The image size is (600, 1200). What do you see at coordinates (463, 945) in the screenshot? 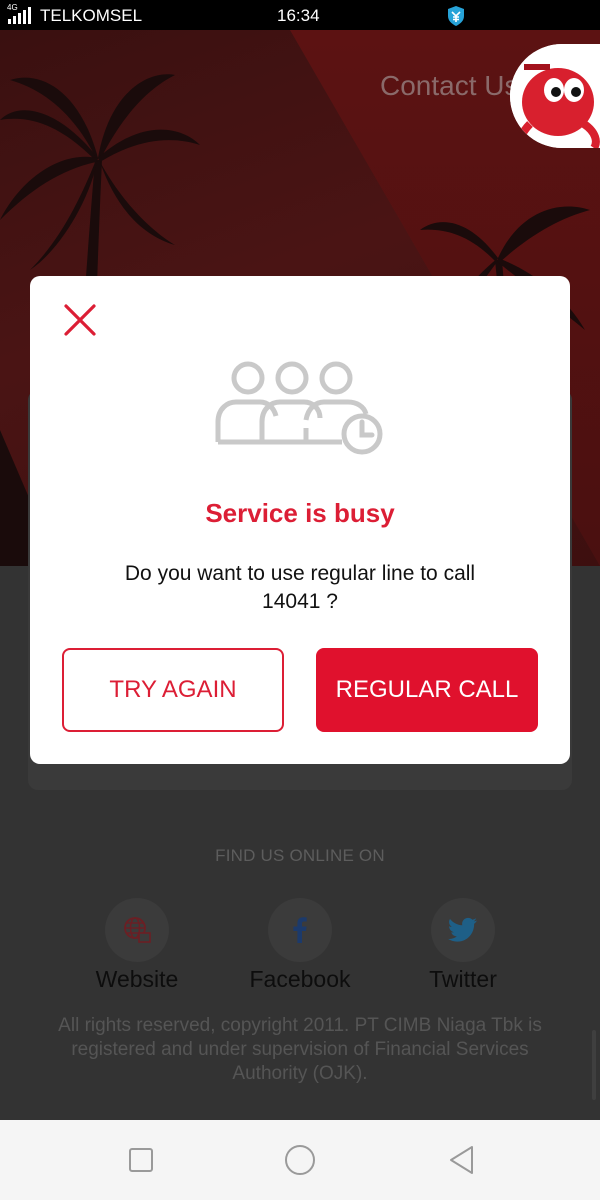
I see `social-twitter: Twitter` at bounding box center [463, 945].